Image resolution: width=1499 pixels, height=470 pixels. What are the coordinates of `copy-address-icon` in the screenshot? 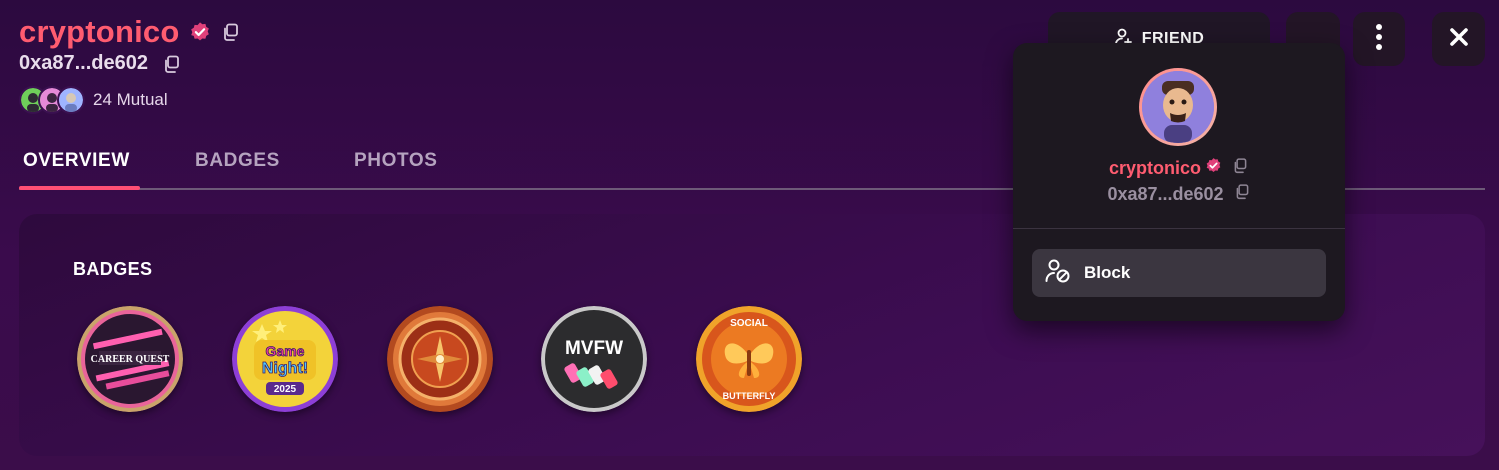 It's located at (172, 64).